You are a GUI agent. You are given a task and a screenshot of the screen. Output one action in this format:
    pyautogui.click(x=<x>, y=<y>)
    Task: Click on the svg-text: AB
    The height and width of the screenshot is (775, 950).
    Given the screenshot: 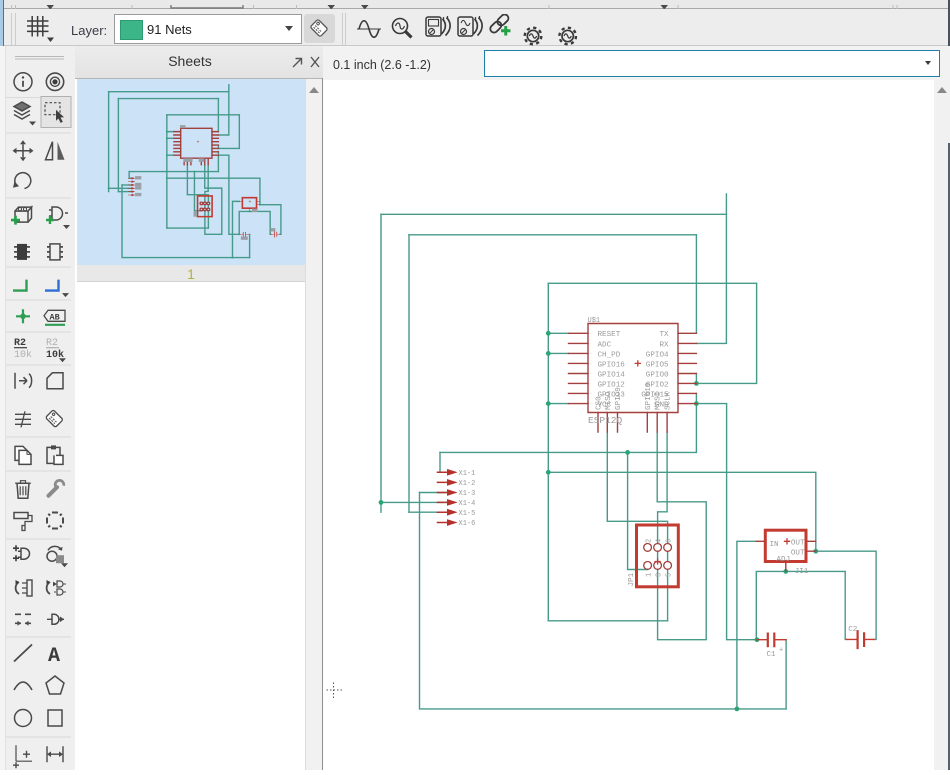 What is the action you would take?
    pyautogui.click(x=55, y=317)
    